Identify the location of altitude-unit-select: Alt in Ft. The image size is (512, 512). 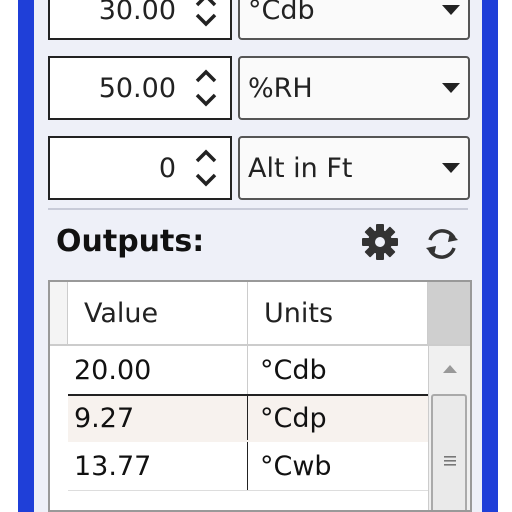
(354, 168).